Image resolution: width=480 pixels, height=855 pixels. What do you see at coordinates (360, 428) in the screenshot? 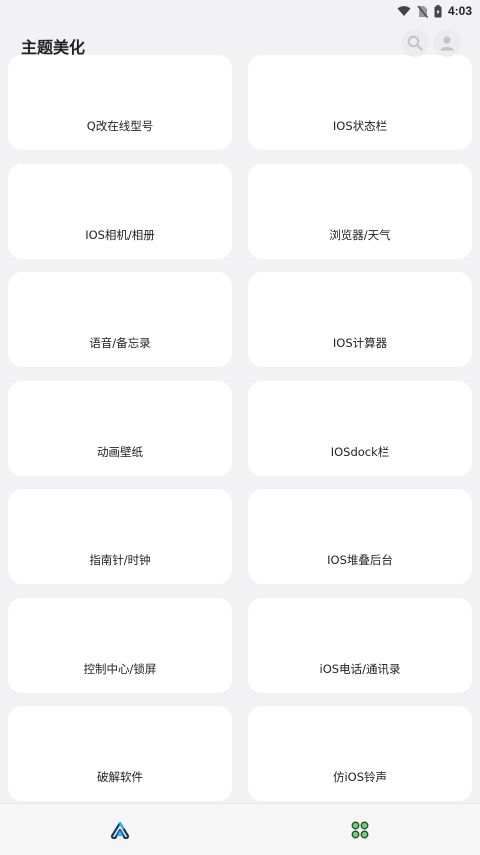
I see `card-ios-dock: IOSdock栏` at bounding box center [360, 428].